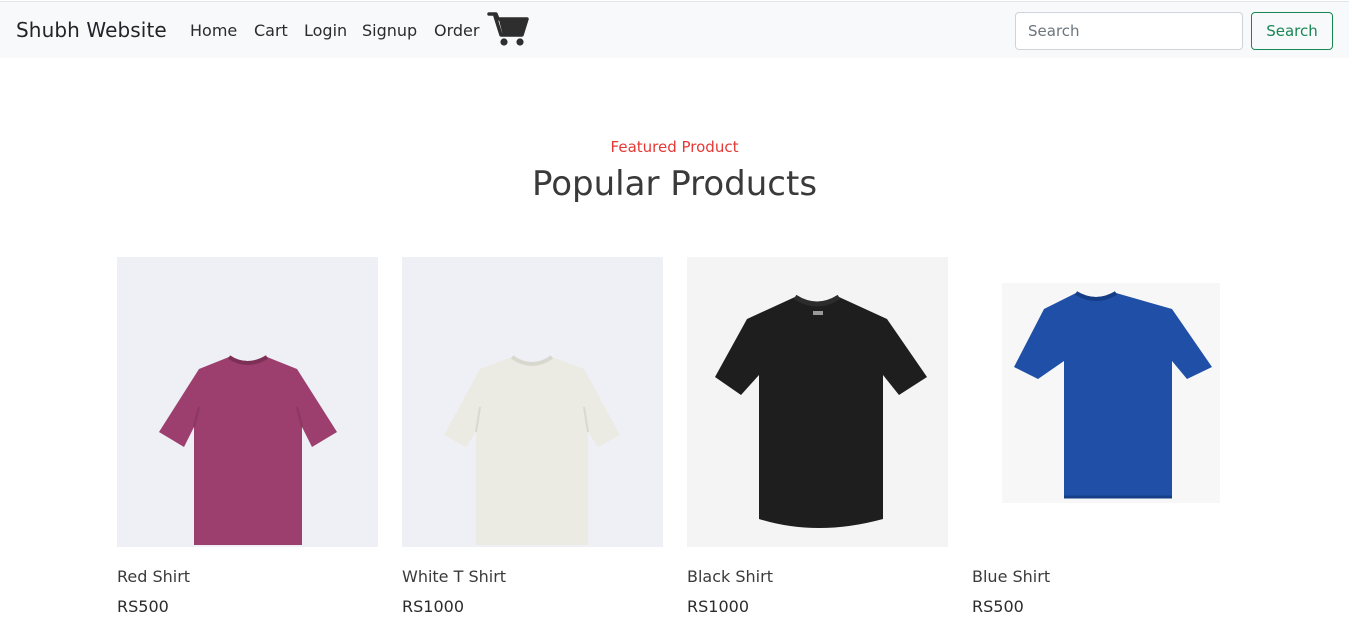  I want to click on nav-link-cart: Cart, so click(271, 30).